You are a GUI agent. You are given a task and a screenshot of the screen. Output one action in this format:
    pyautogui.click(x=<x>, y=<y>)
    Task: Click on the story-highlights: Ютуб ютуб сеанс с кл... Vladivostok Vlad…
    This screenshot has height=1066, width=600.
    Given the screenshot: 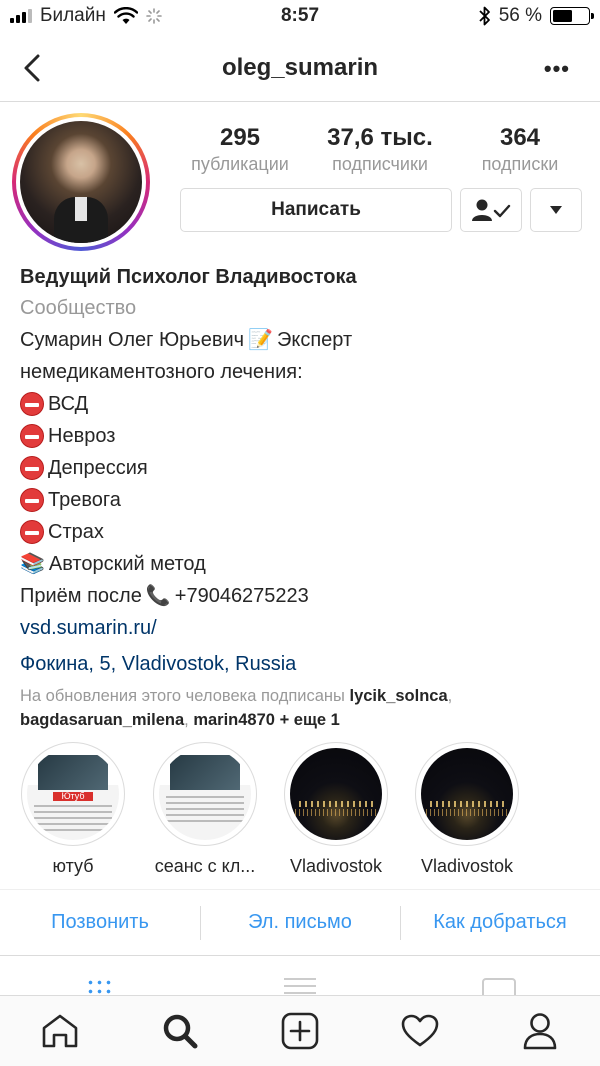 What is the action you would take?
    pyautogui.click(x=300, y=812)
    